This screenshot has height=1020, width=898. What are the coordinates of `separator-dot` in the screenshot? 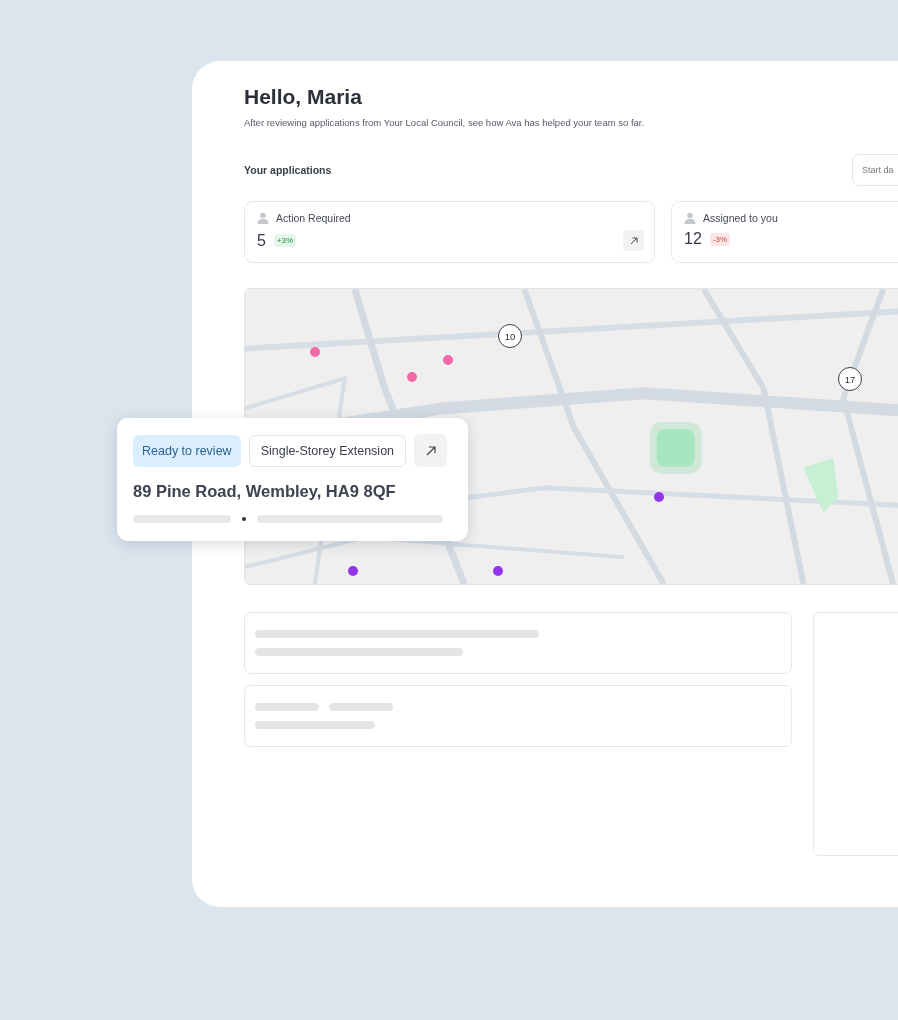 It's located at (244, 519).